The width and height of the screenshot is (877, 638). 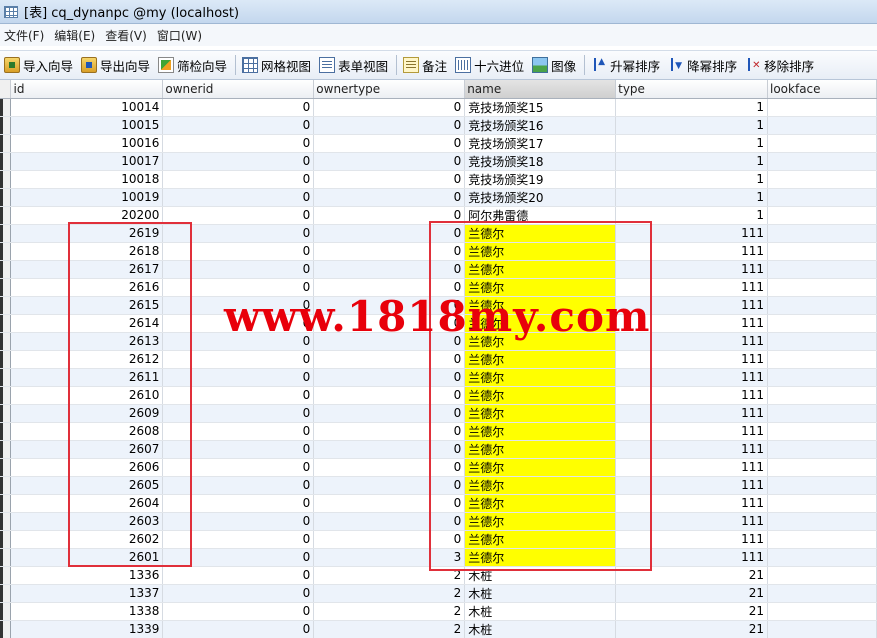 What do you see at coordinates (438, 305) in the screenshot?
I see `table-row: 2615 0 0 兰德尔 111` at bounding box center [438, 305].